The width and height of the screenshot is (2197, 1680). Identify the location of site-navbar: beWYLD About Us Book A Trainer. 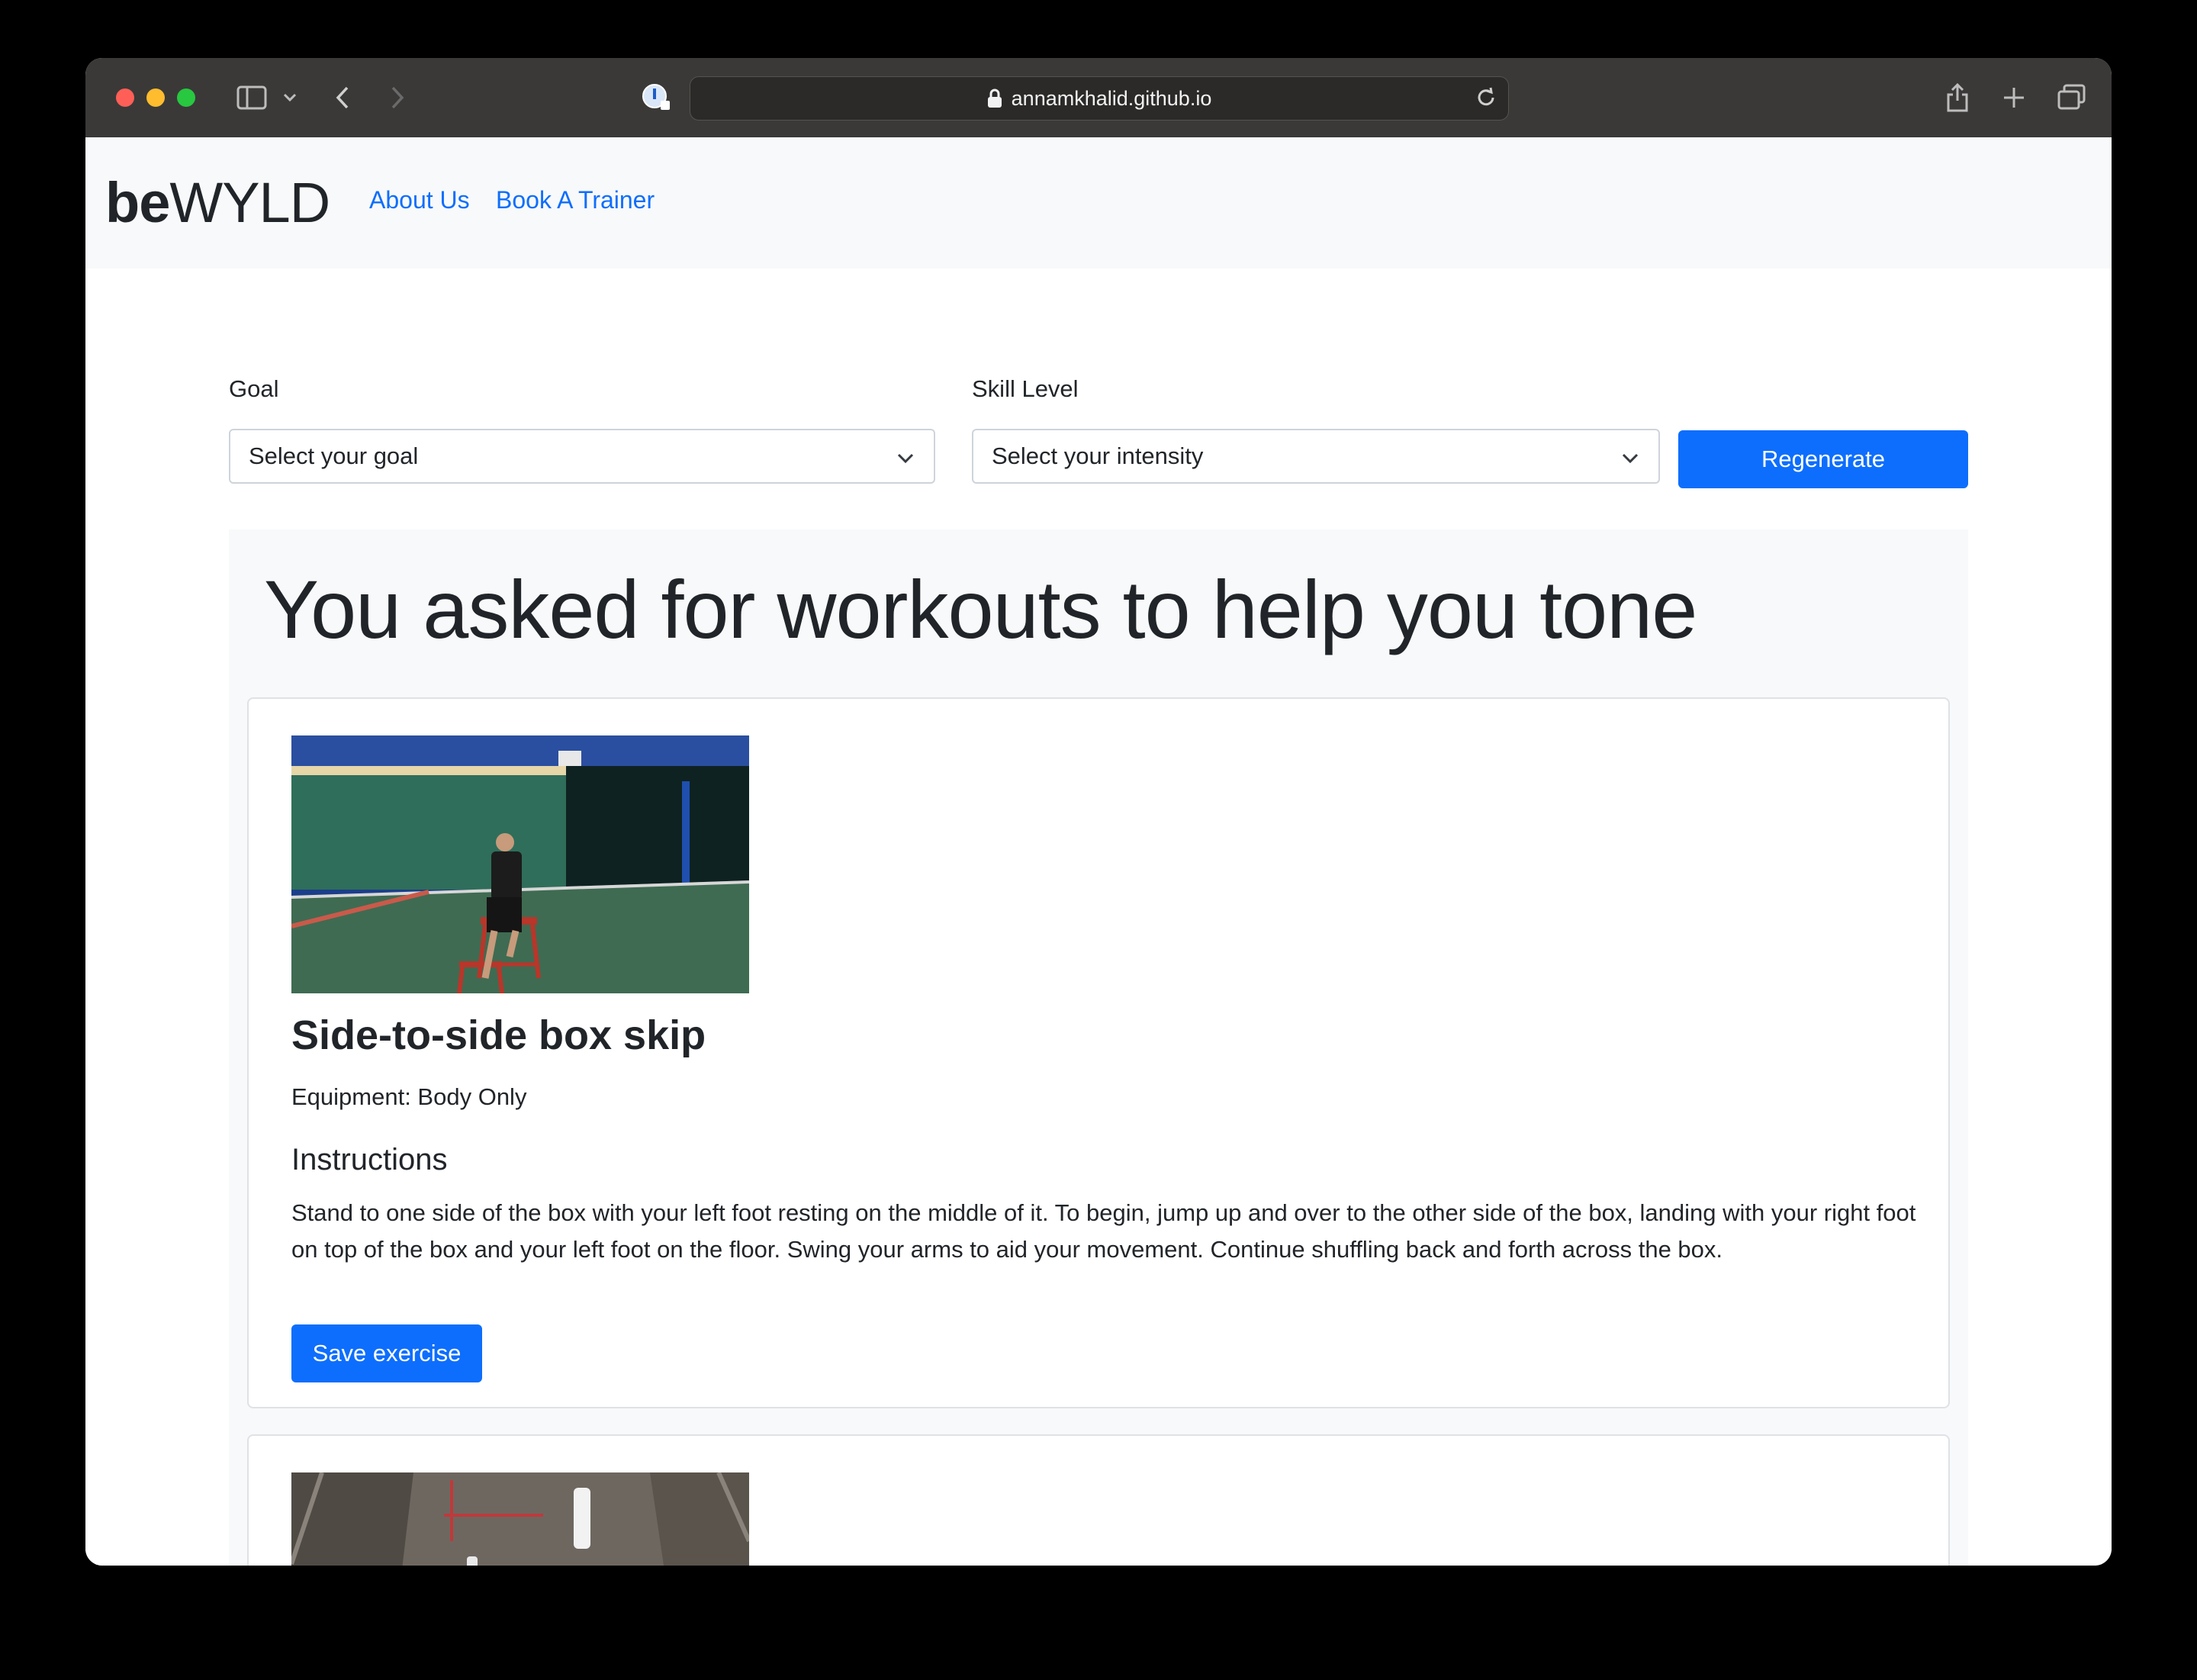
(1098, 203).